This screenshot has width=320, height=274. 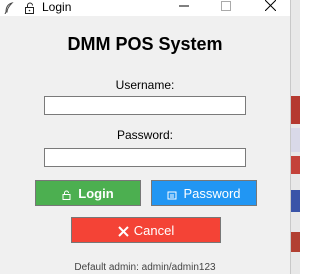 I want to click on background-window-edge, so click(x=295, y=137).